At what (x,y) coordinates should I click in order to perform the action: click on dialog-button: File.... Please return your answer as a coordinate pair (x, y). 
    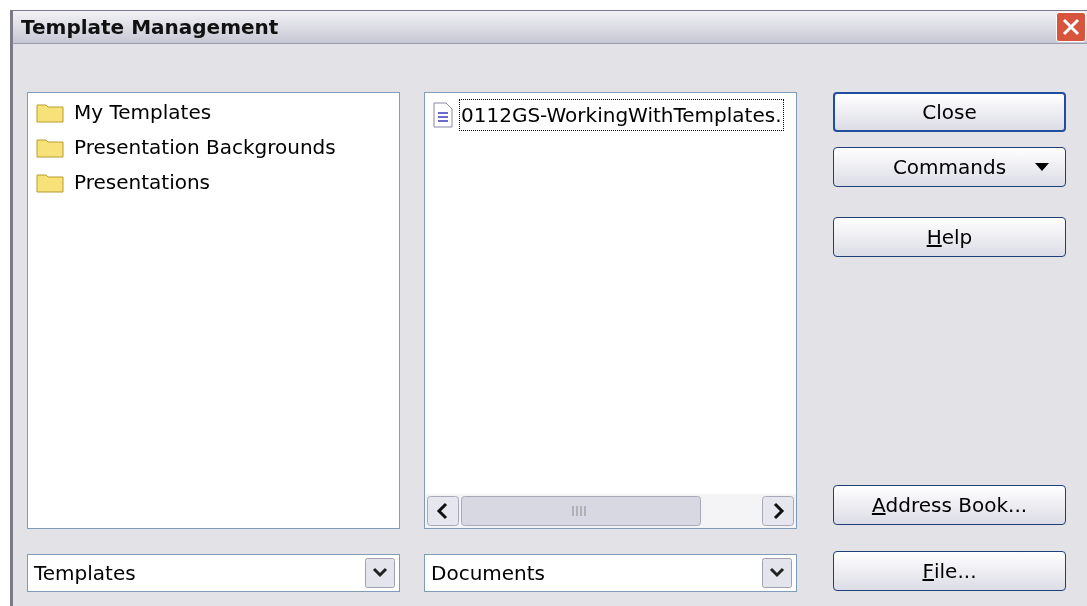
    Looking at the image, I should click on (949, 571).